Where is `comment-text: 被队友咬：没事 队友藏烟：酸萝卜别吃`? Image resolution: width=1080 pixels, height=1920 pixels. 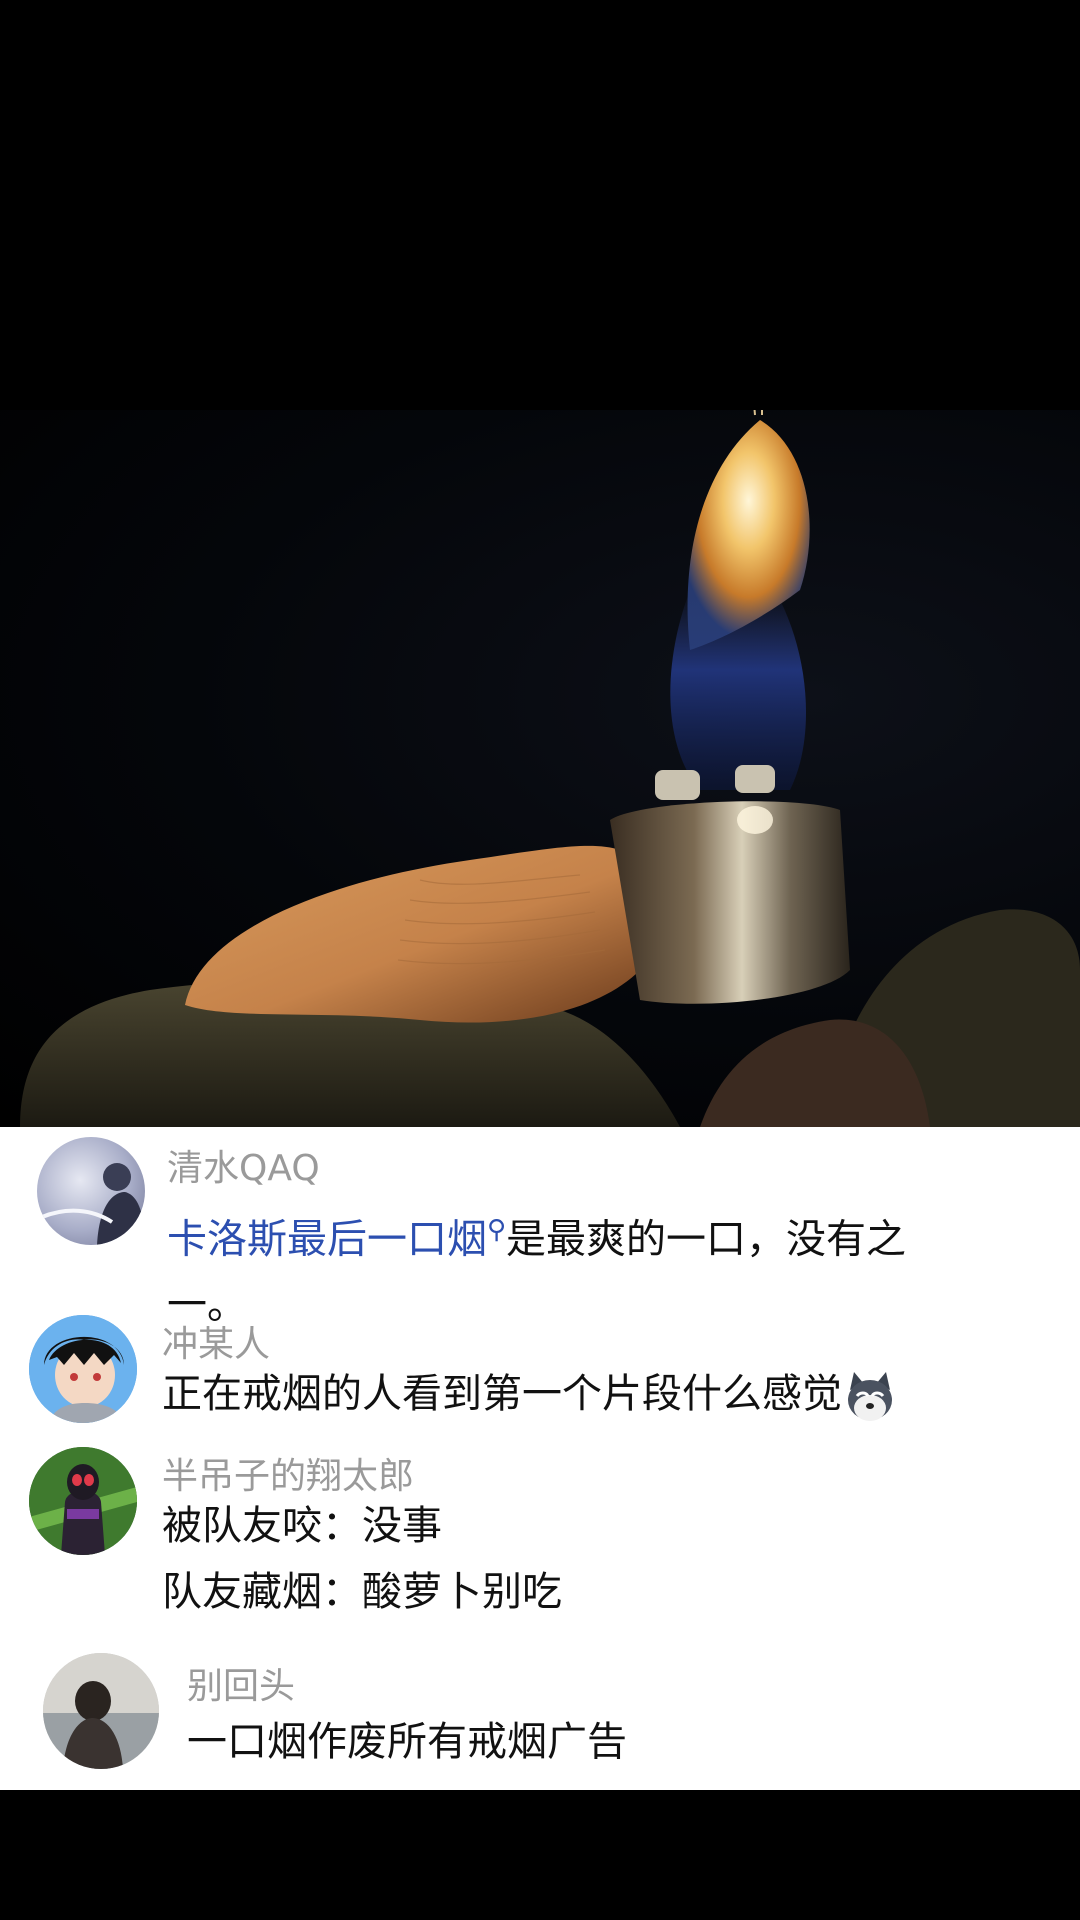
comment-text: 被队友咬：没事 队友藏烟：酸萝卜别吃 is located at coordinates (362, 1559).